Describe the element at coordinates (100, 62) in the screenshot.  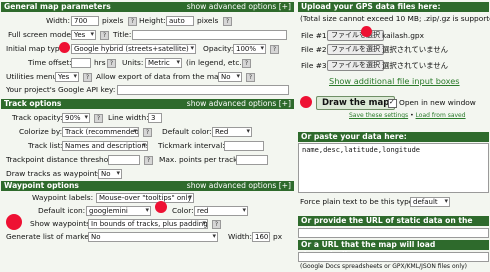
I see `time-offset-unit: hrs` at that location.